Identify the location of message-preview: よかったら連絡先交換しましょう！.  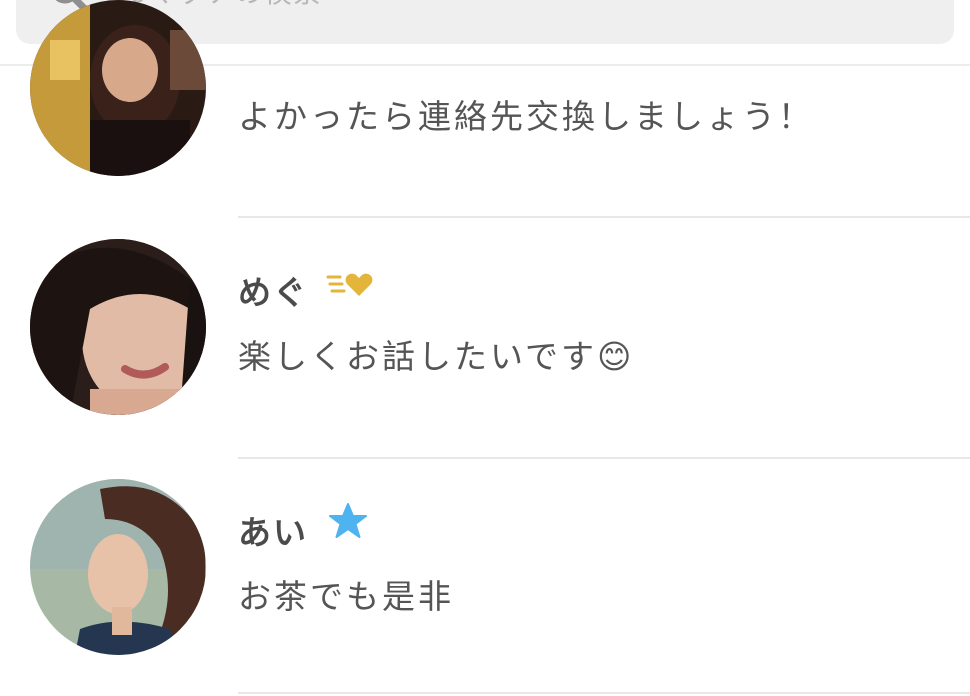
(526, 116).